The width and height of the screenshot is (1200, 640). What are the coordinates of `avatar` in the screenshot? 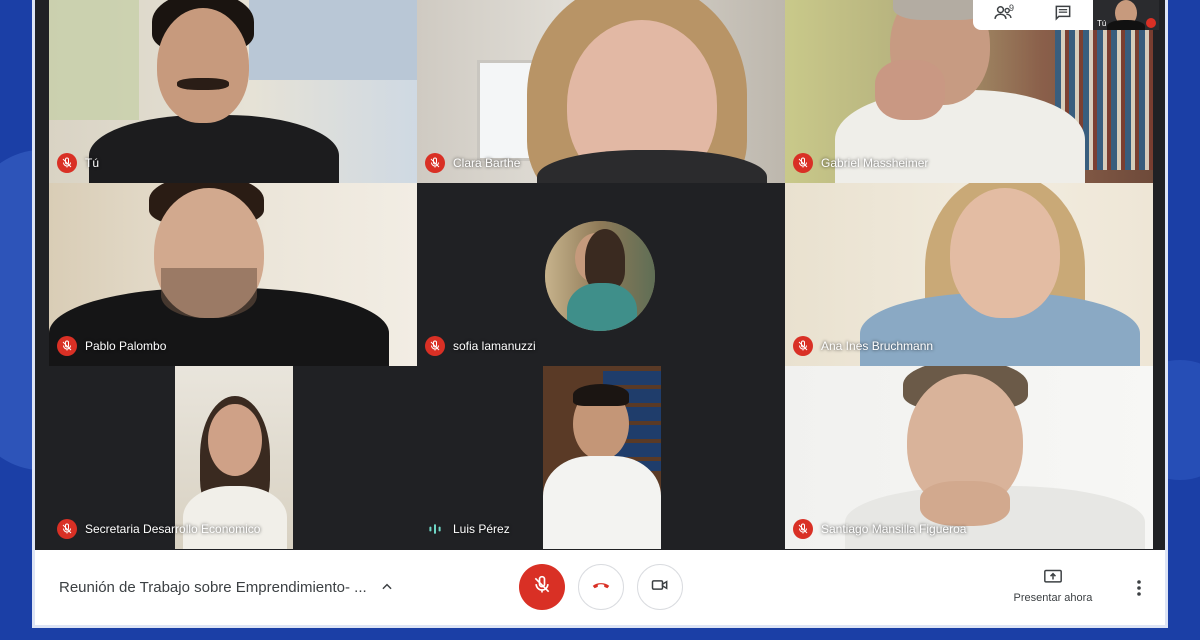 It's located at (600, 276).